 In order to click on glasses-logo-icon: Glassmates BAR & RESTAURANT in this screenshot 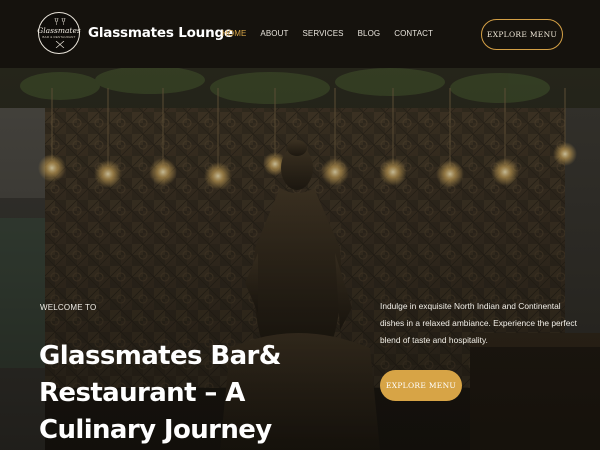, I will do `click(59, 33)`.